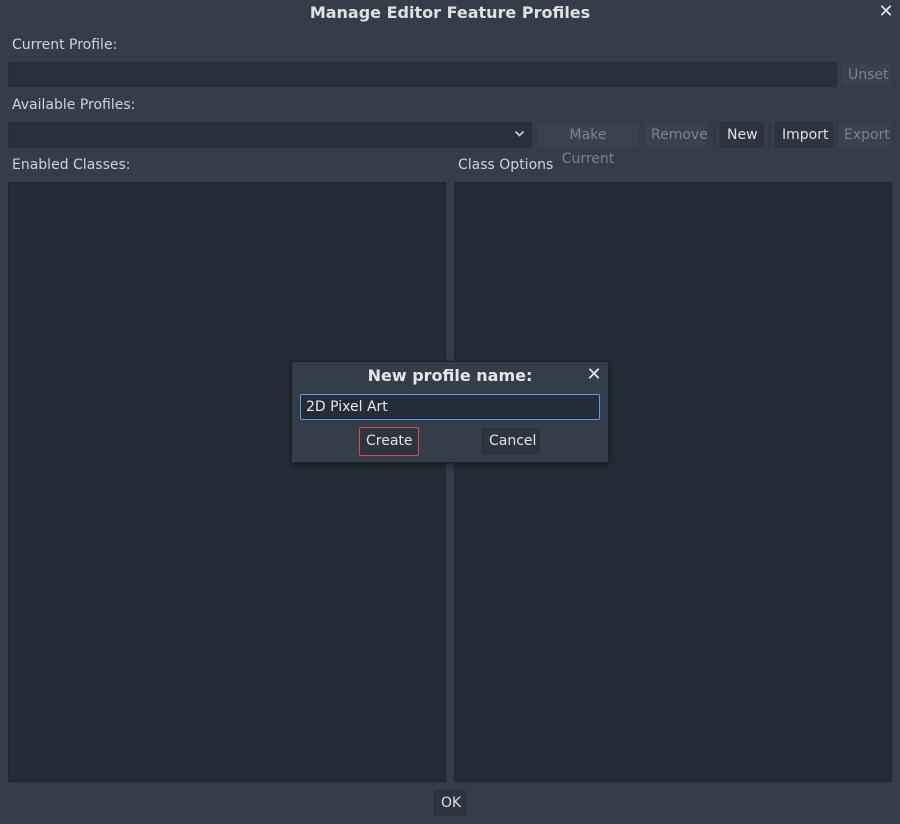 This screenshot has height=824, width=900. Describe the element at coordinates (519, 135) in the screenshot. I see `chevron-down-icon` at that location.